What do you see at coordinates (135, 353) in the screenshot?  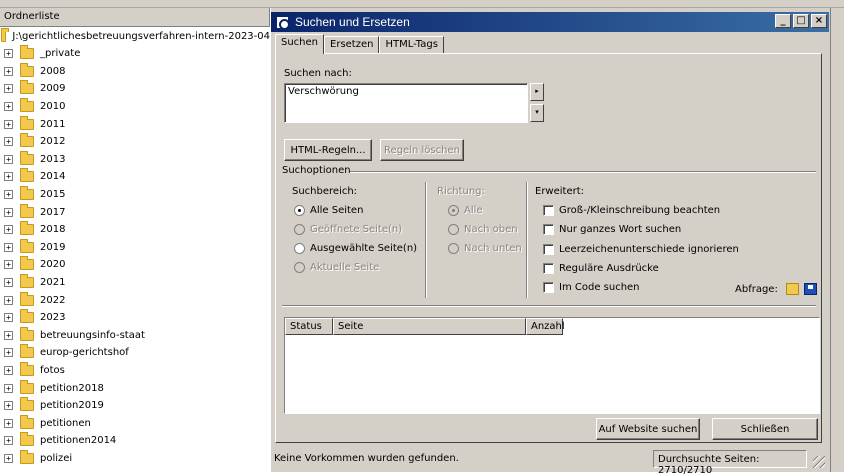 I see `tree-folder-item: + europ-gerichtshof` at bounding box center [135, 353].